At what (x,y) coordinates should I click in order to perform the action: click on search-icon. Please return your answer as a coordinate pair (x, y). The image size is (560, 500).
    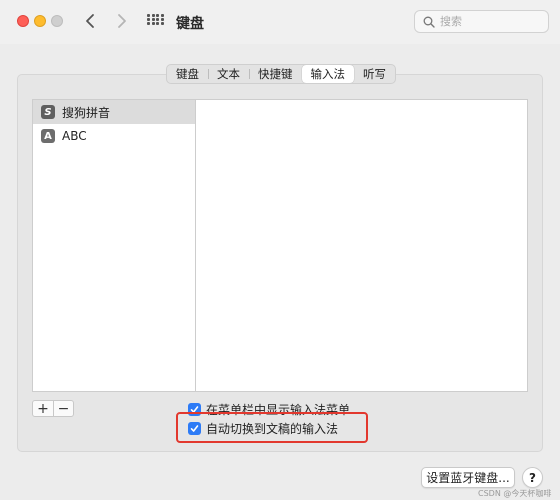
    Looking at the image, I should click on (429, 22).